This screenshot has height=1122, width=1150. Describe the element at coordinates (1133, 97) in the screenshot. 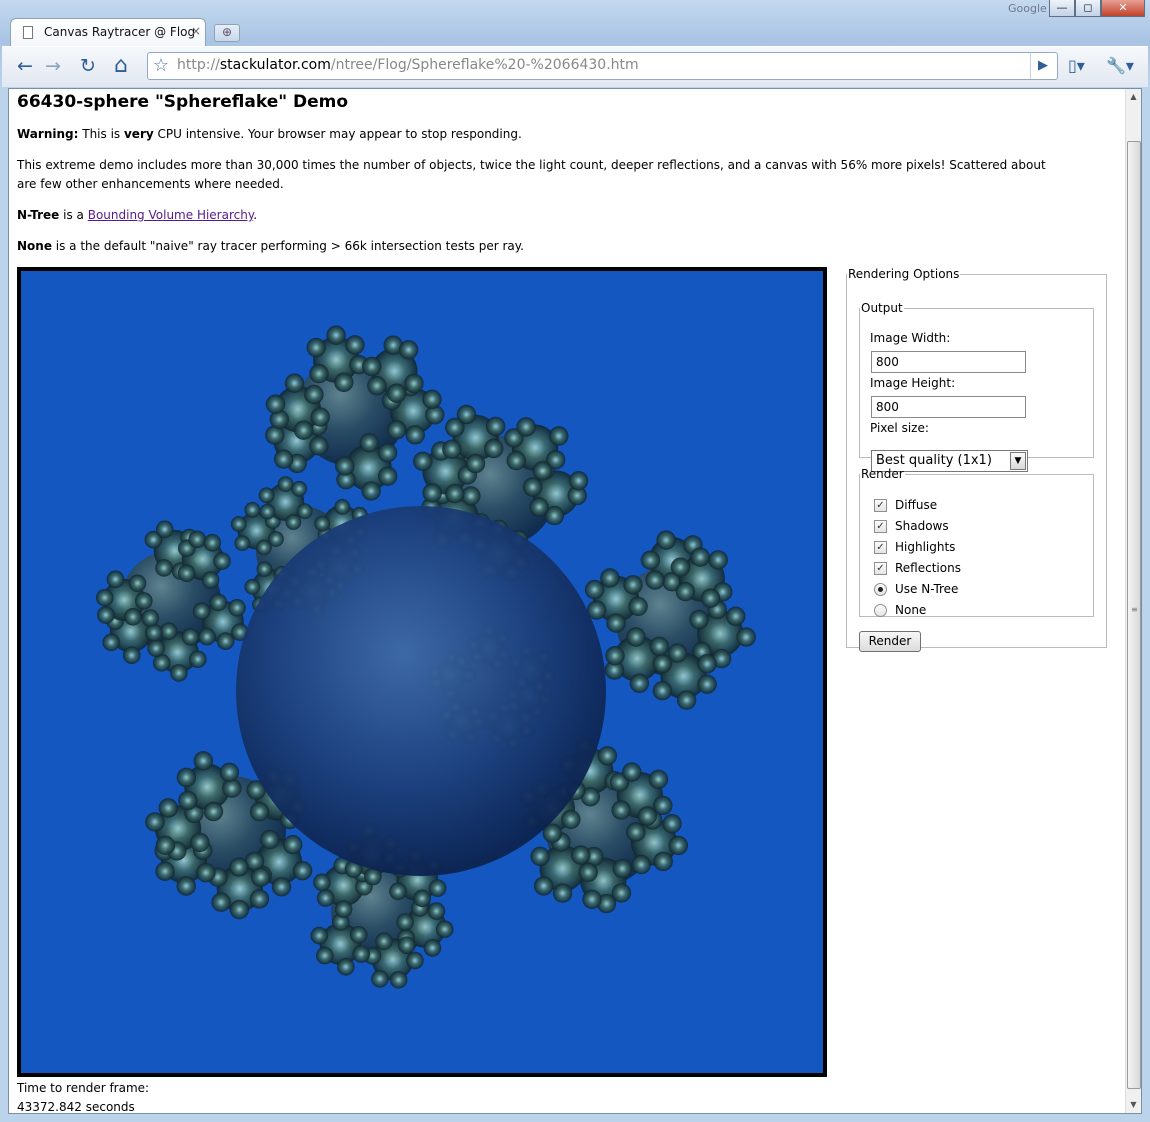

I see `scroll-up-icon: ▲` at that location.